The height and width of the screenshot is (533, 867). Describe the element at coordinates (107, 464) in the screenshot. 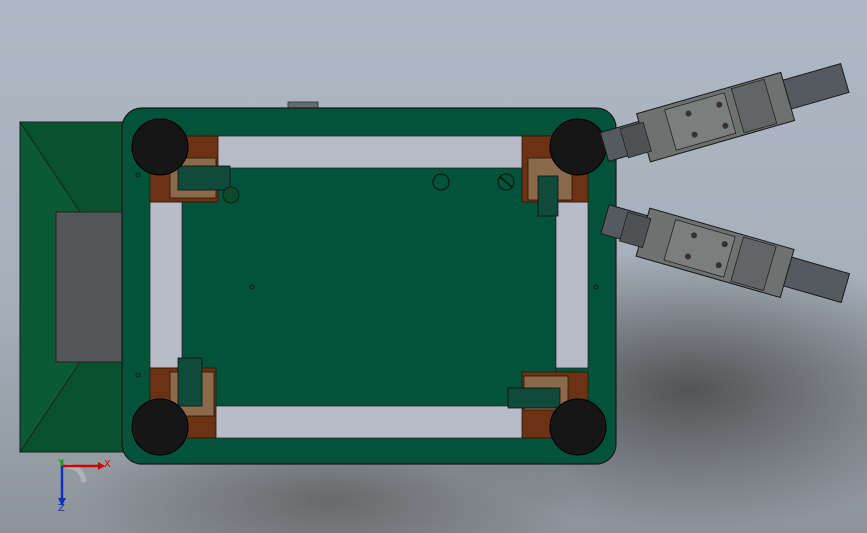

I see `triad-x-label: X` at that location.